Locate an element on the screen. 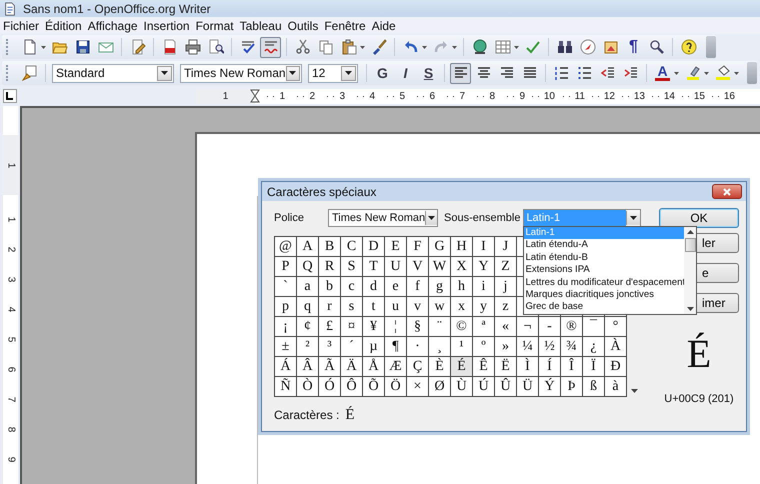 The image size is (760, 484). ruler-number: 10 is located at coordinates (549, 96).